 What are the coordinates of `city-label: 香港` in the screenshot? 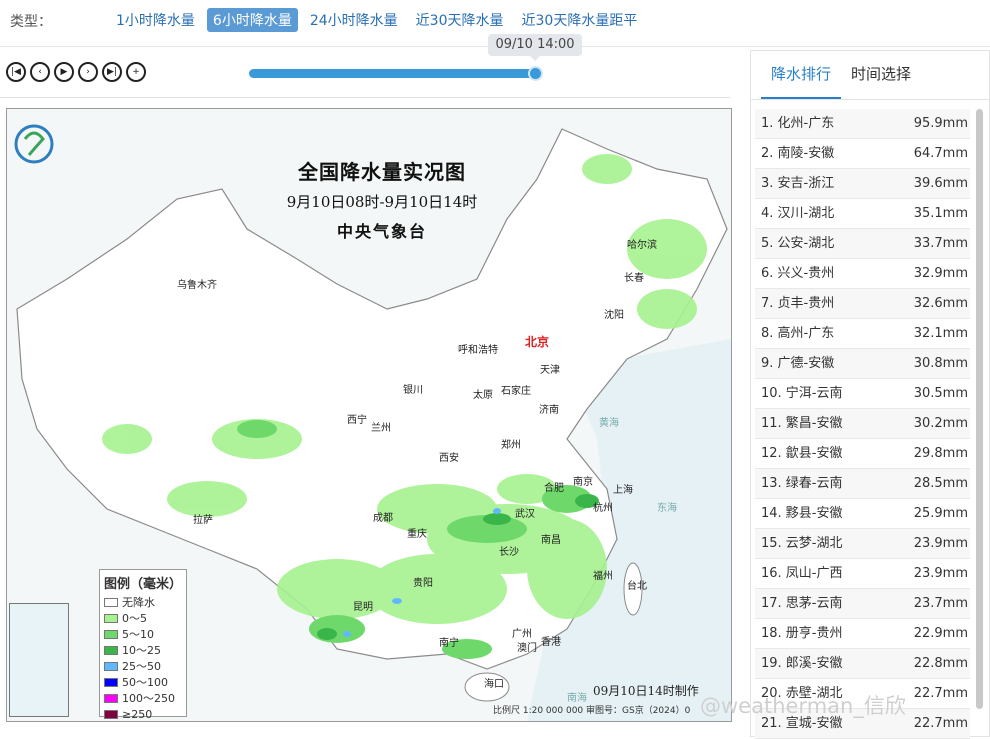 It's located at (551, 642).